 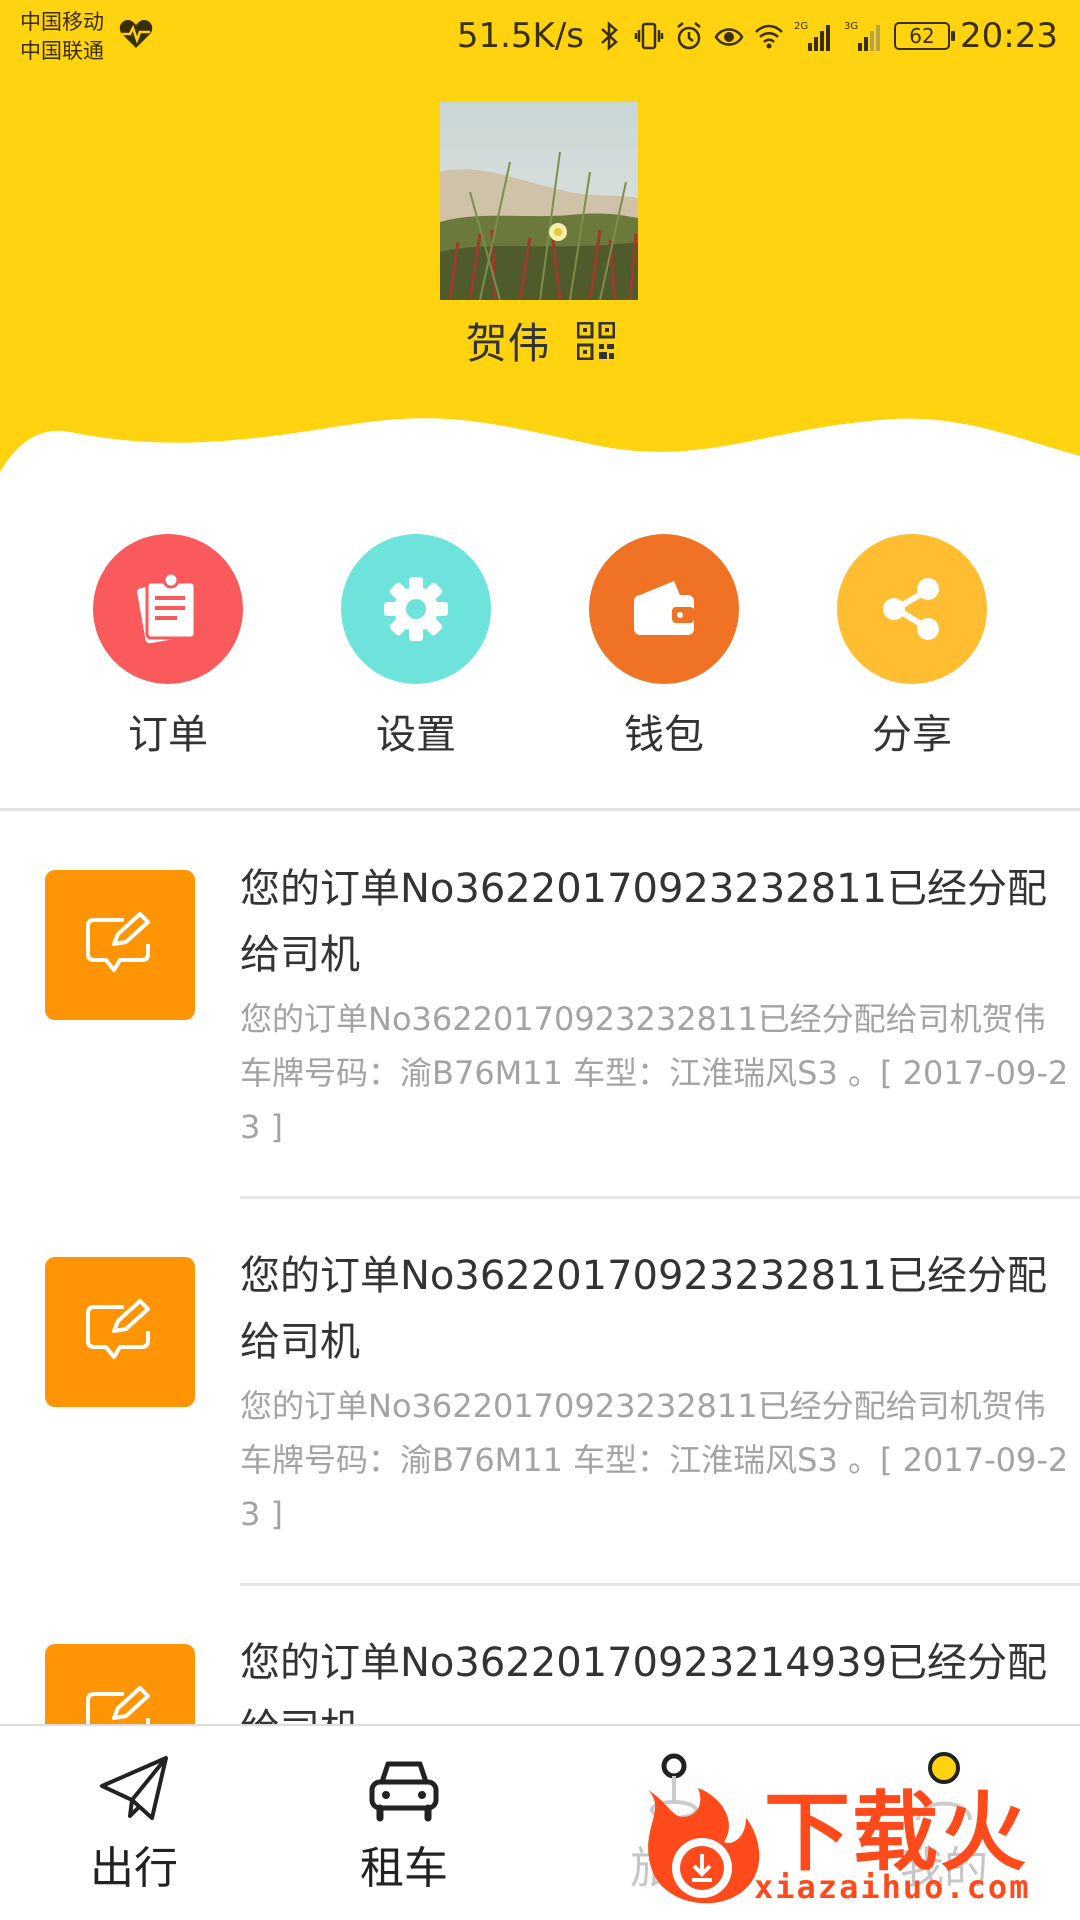 What do you see at coordinates (134, 1823) in the screenshot?
I see `nav-item-travel: 出行` at bounding box center [134, 1823].